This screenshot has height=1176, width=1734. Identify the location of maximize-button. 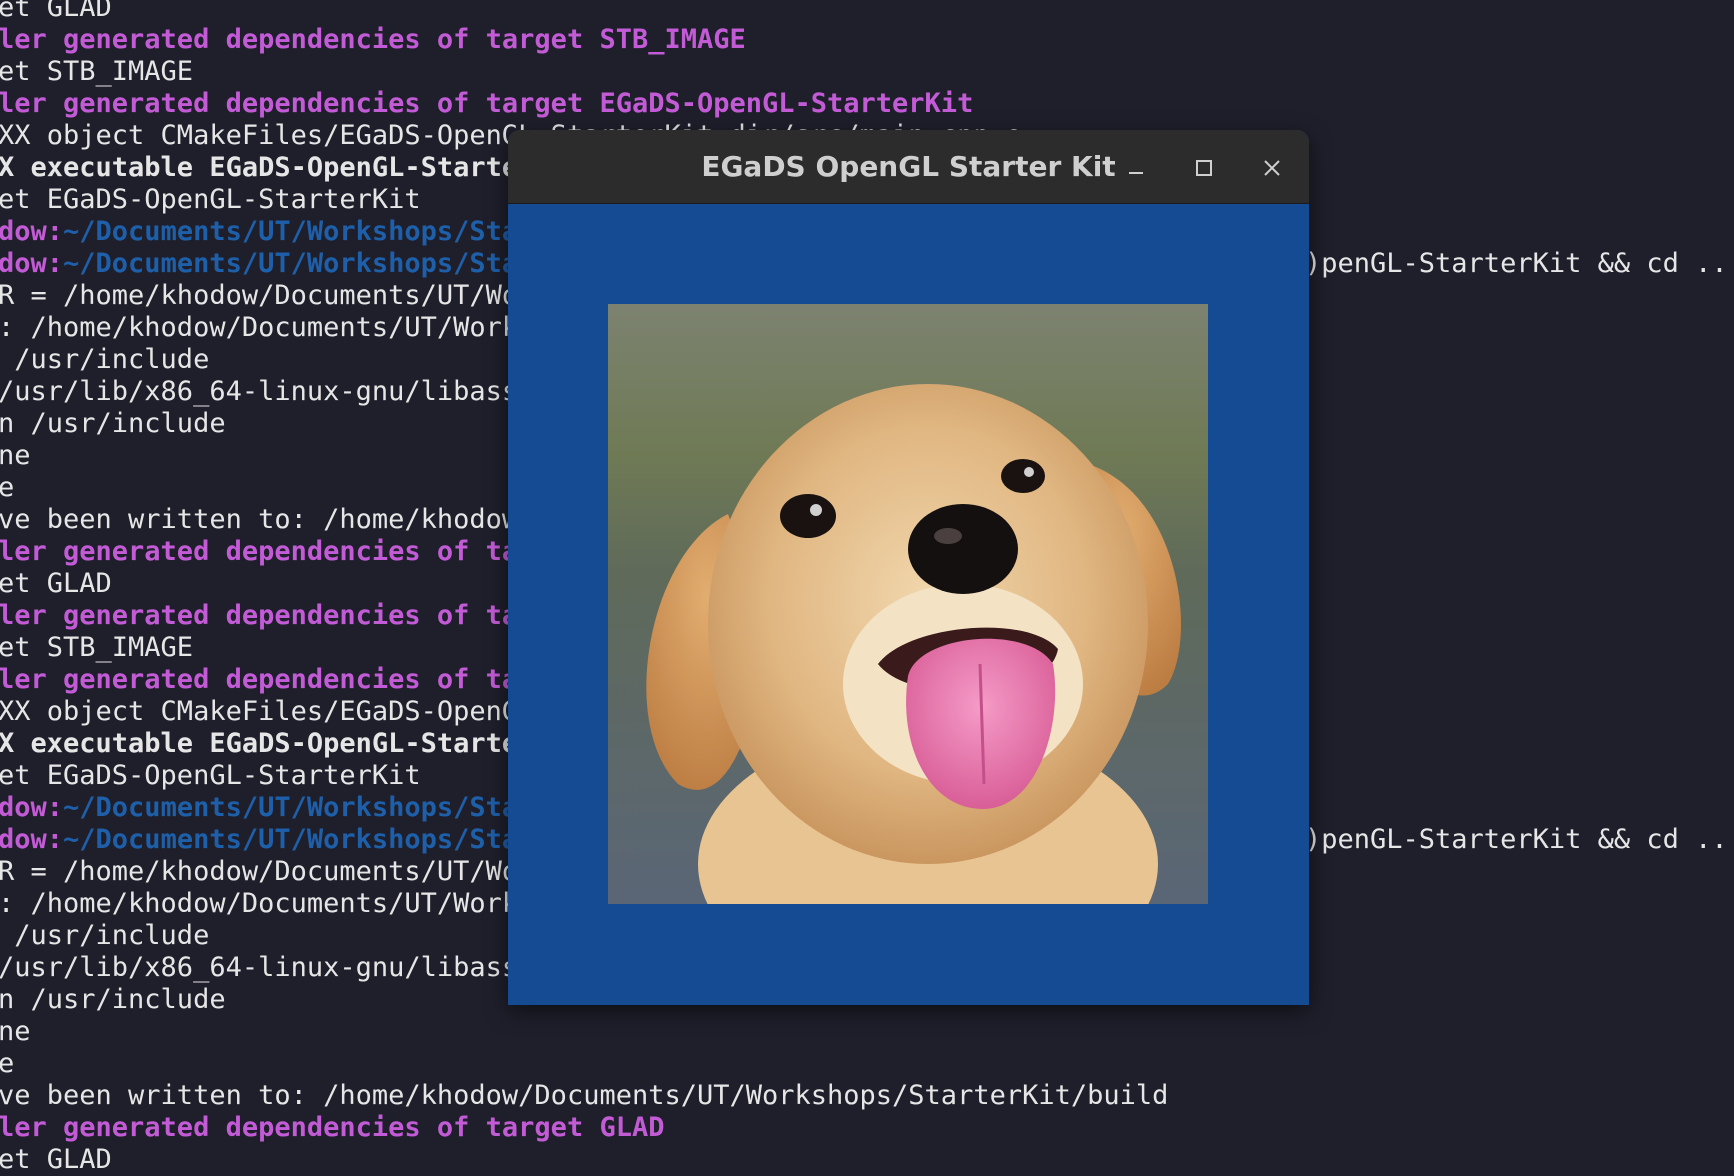
(1204, 168).